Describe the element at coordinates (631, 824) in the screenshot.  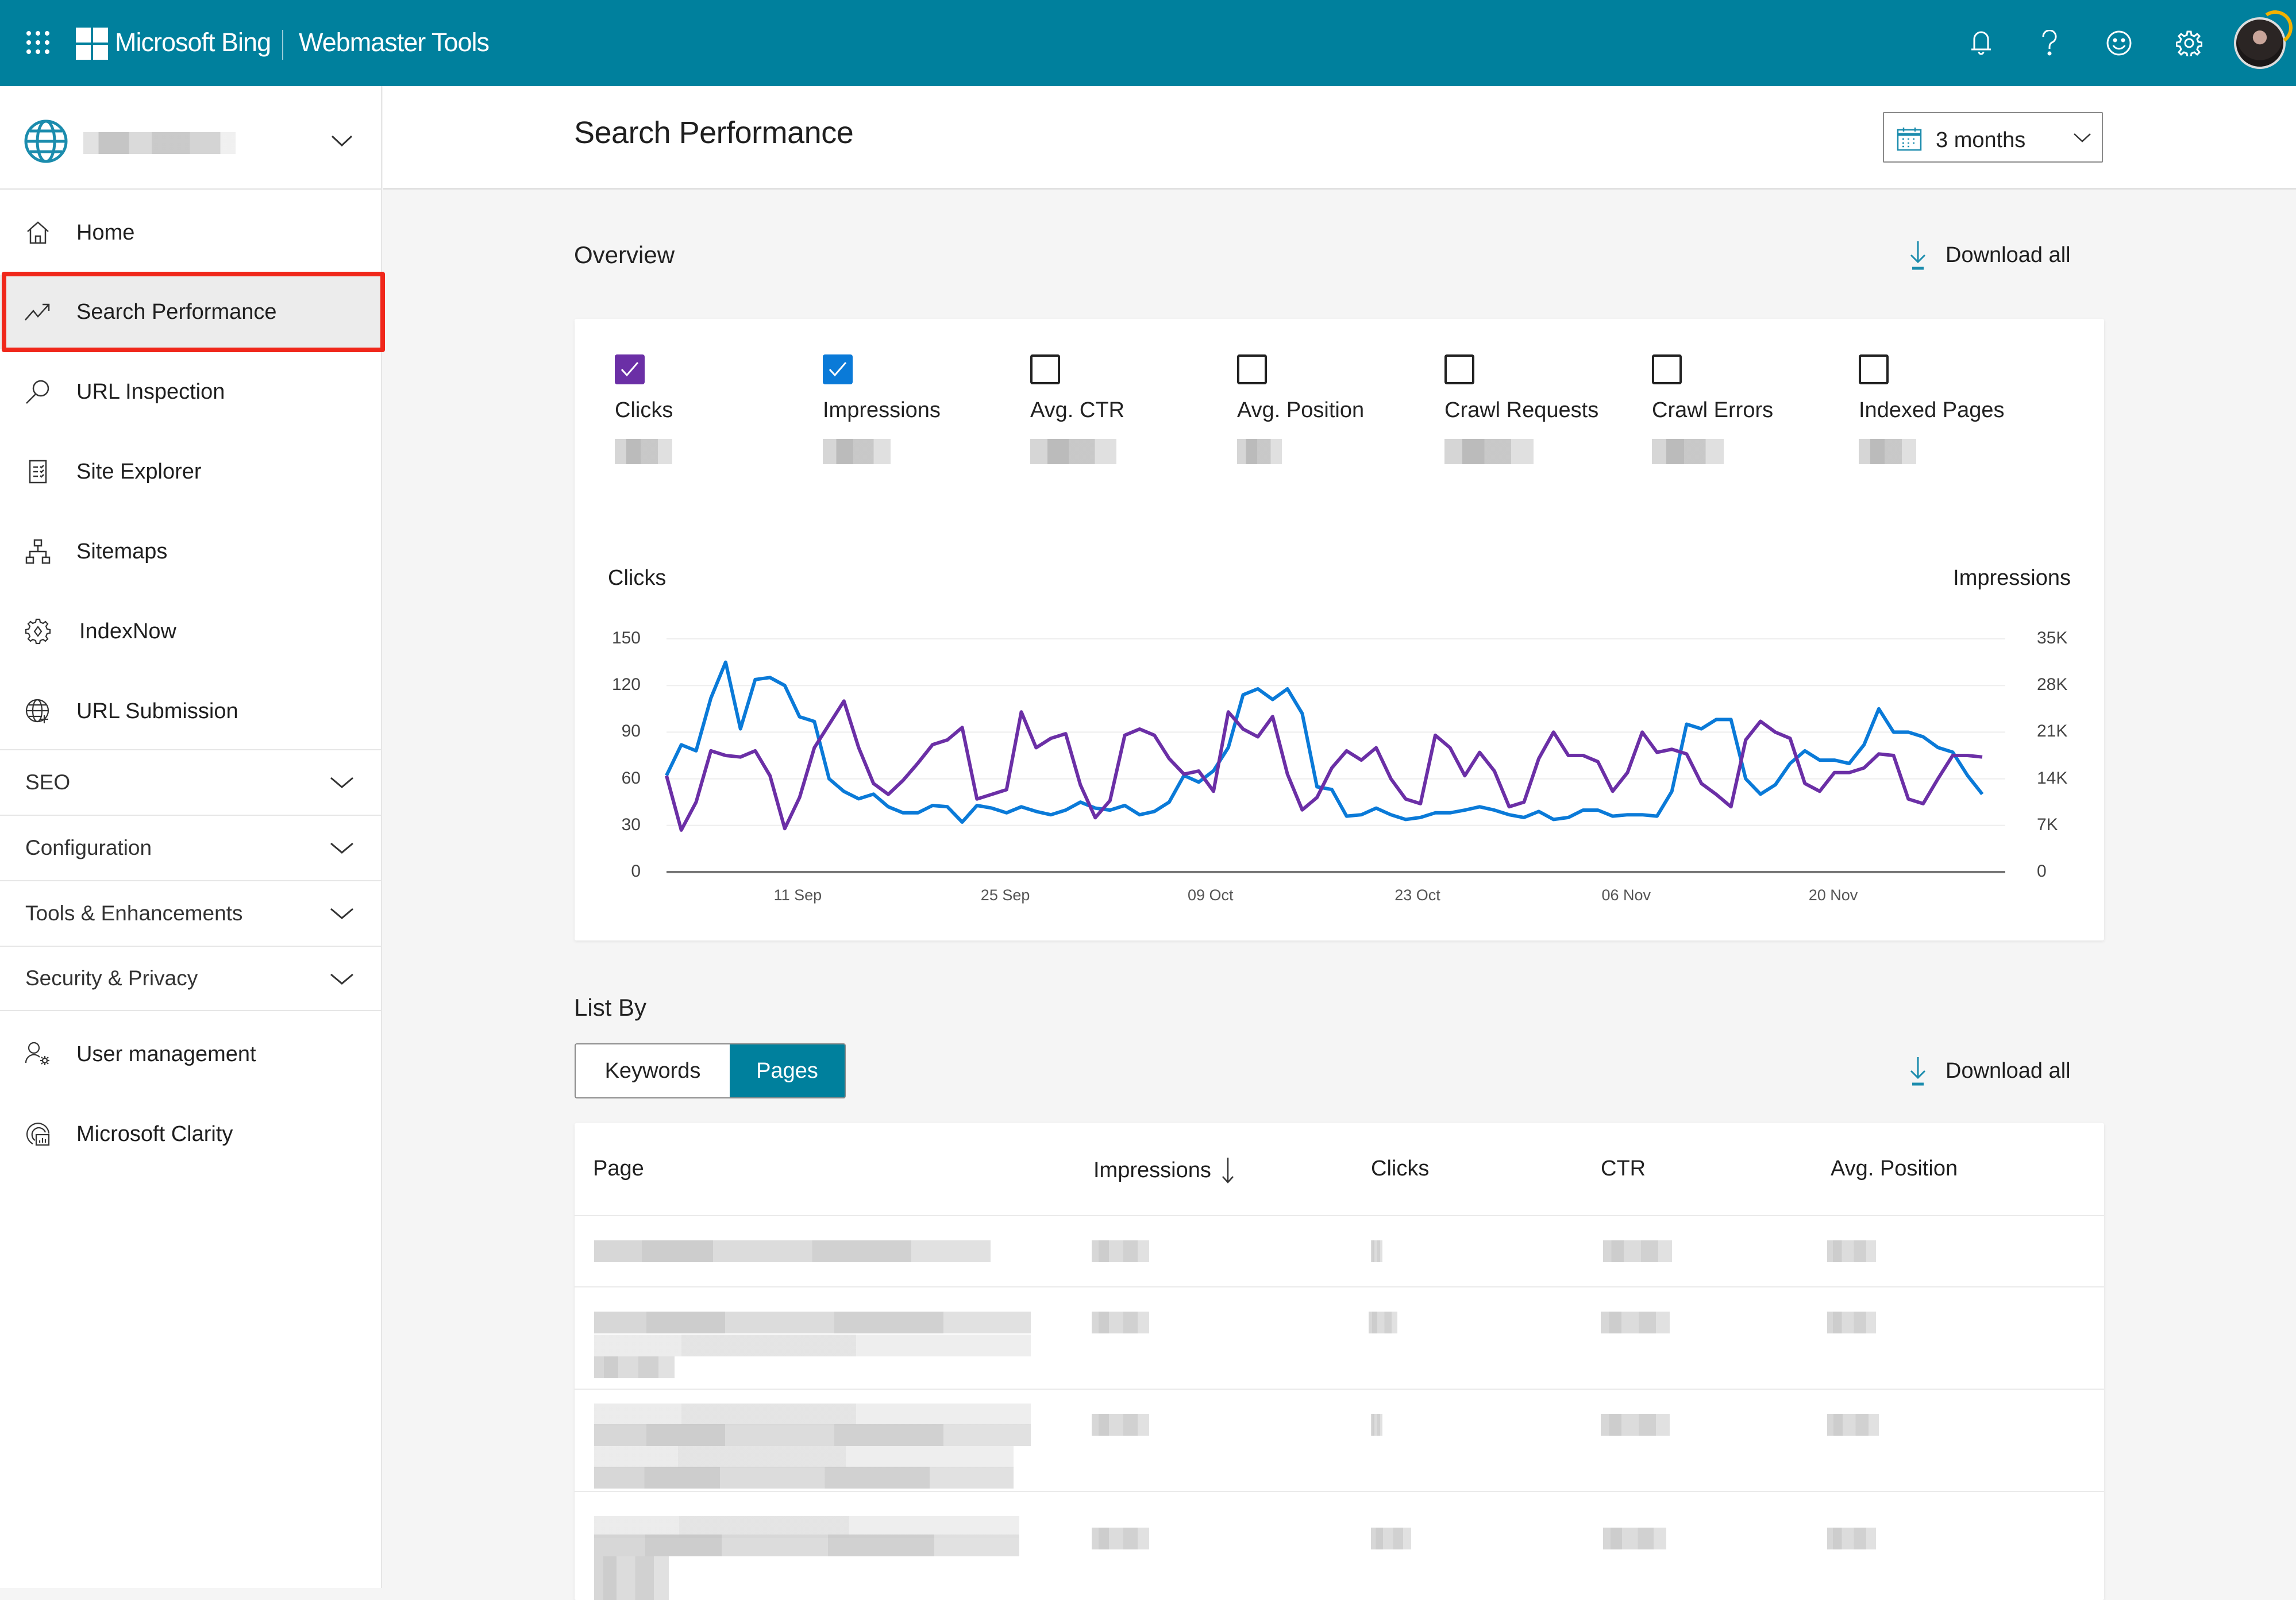
I see `y-tick-left: 30` at that location.